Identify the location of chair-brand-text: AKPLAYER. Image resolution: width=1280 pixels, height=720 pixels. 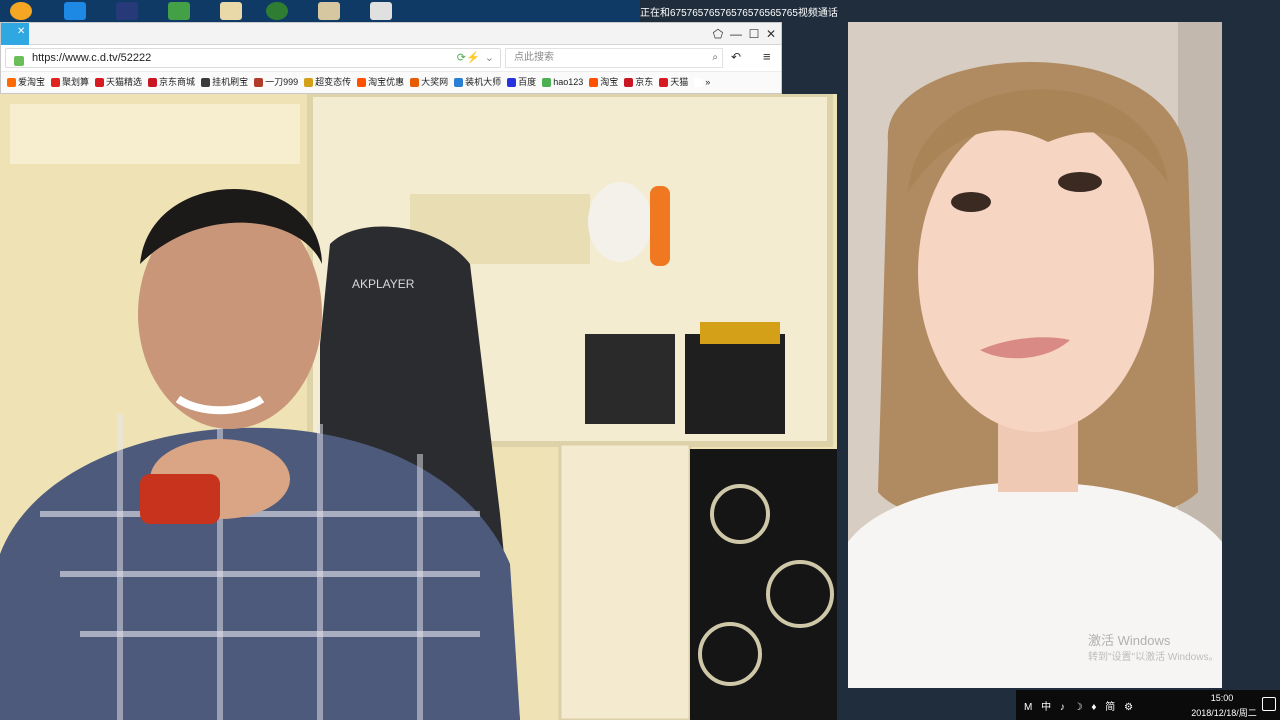
(383, 284).